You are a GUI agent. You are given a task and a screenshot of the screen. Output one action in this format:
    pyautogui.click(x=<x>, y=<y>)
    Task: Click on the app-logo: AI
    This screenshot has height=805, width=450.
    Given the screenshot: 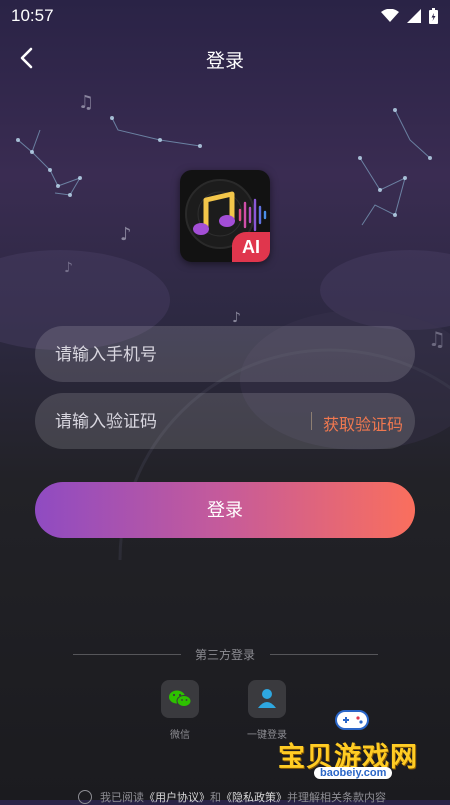 What is the action you would take?
    pyautogui.click(x=225, y=216)
    